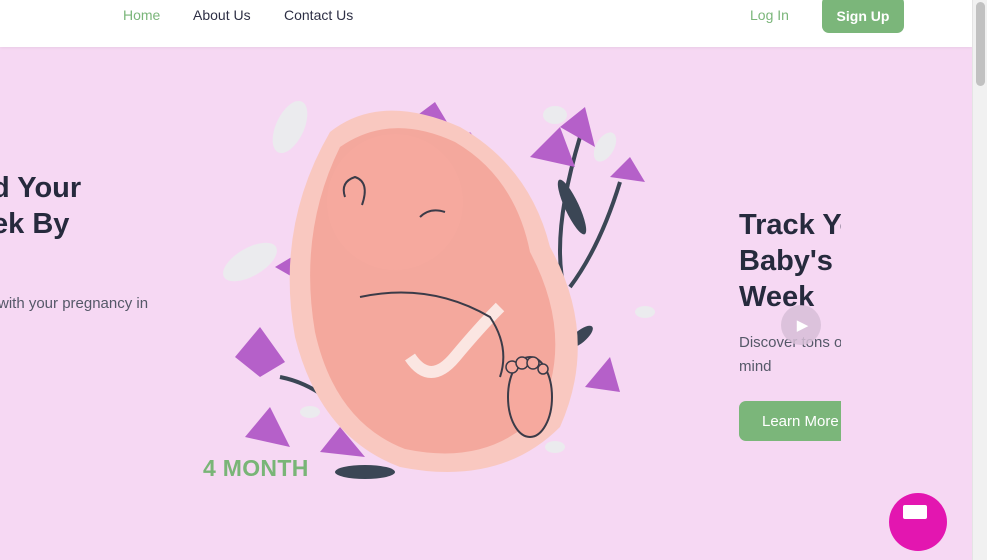  Describe the element at coordinates (256, 468) in the screenshot. I see `month-label: 4 MONTH` at that location.